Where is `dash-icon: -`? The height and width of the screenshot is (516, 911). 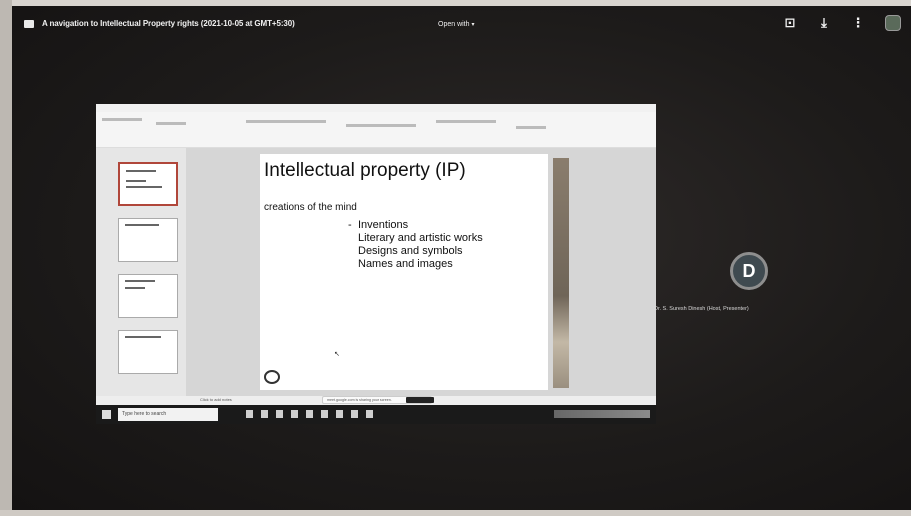
dash-icon: - is located at coordinates (350, 225).